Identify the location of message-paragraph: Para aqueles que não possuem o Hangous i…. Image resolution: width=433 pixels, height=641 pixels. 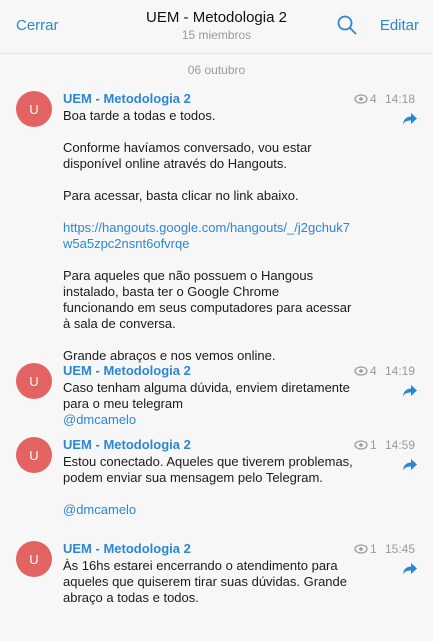
(207, 299).